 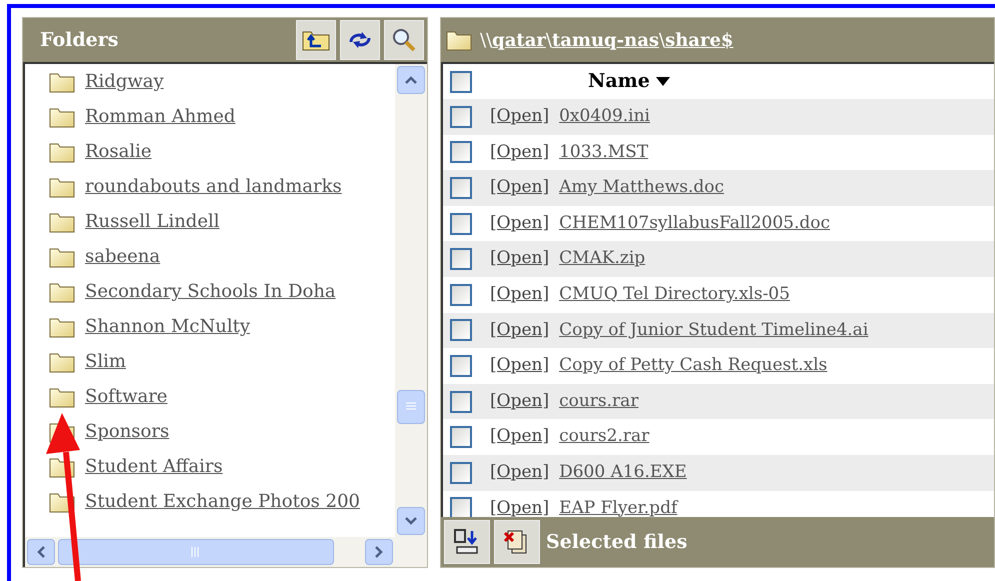 I want to click on folder-link: Romman Ahmed, so click(x=160, y=116).